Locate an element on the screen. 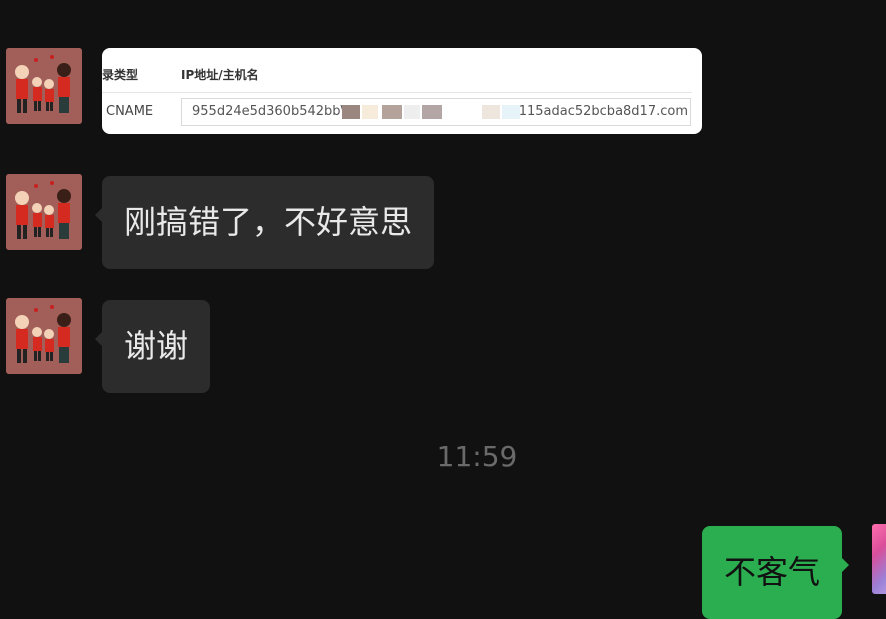  timestamp: 11:59 is located at coordinates (477, 456).